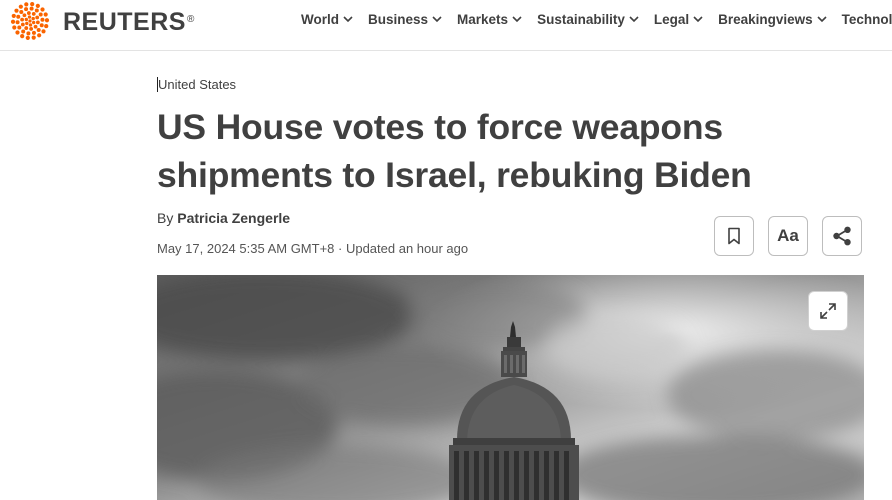  I want to click on byline: By Patricia Zengerle, so click(223, 218).